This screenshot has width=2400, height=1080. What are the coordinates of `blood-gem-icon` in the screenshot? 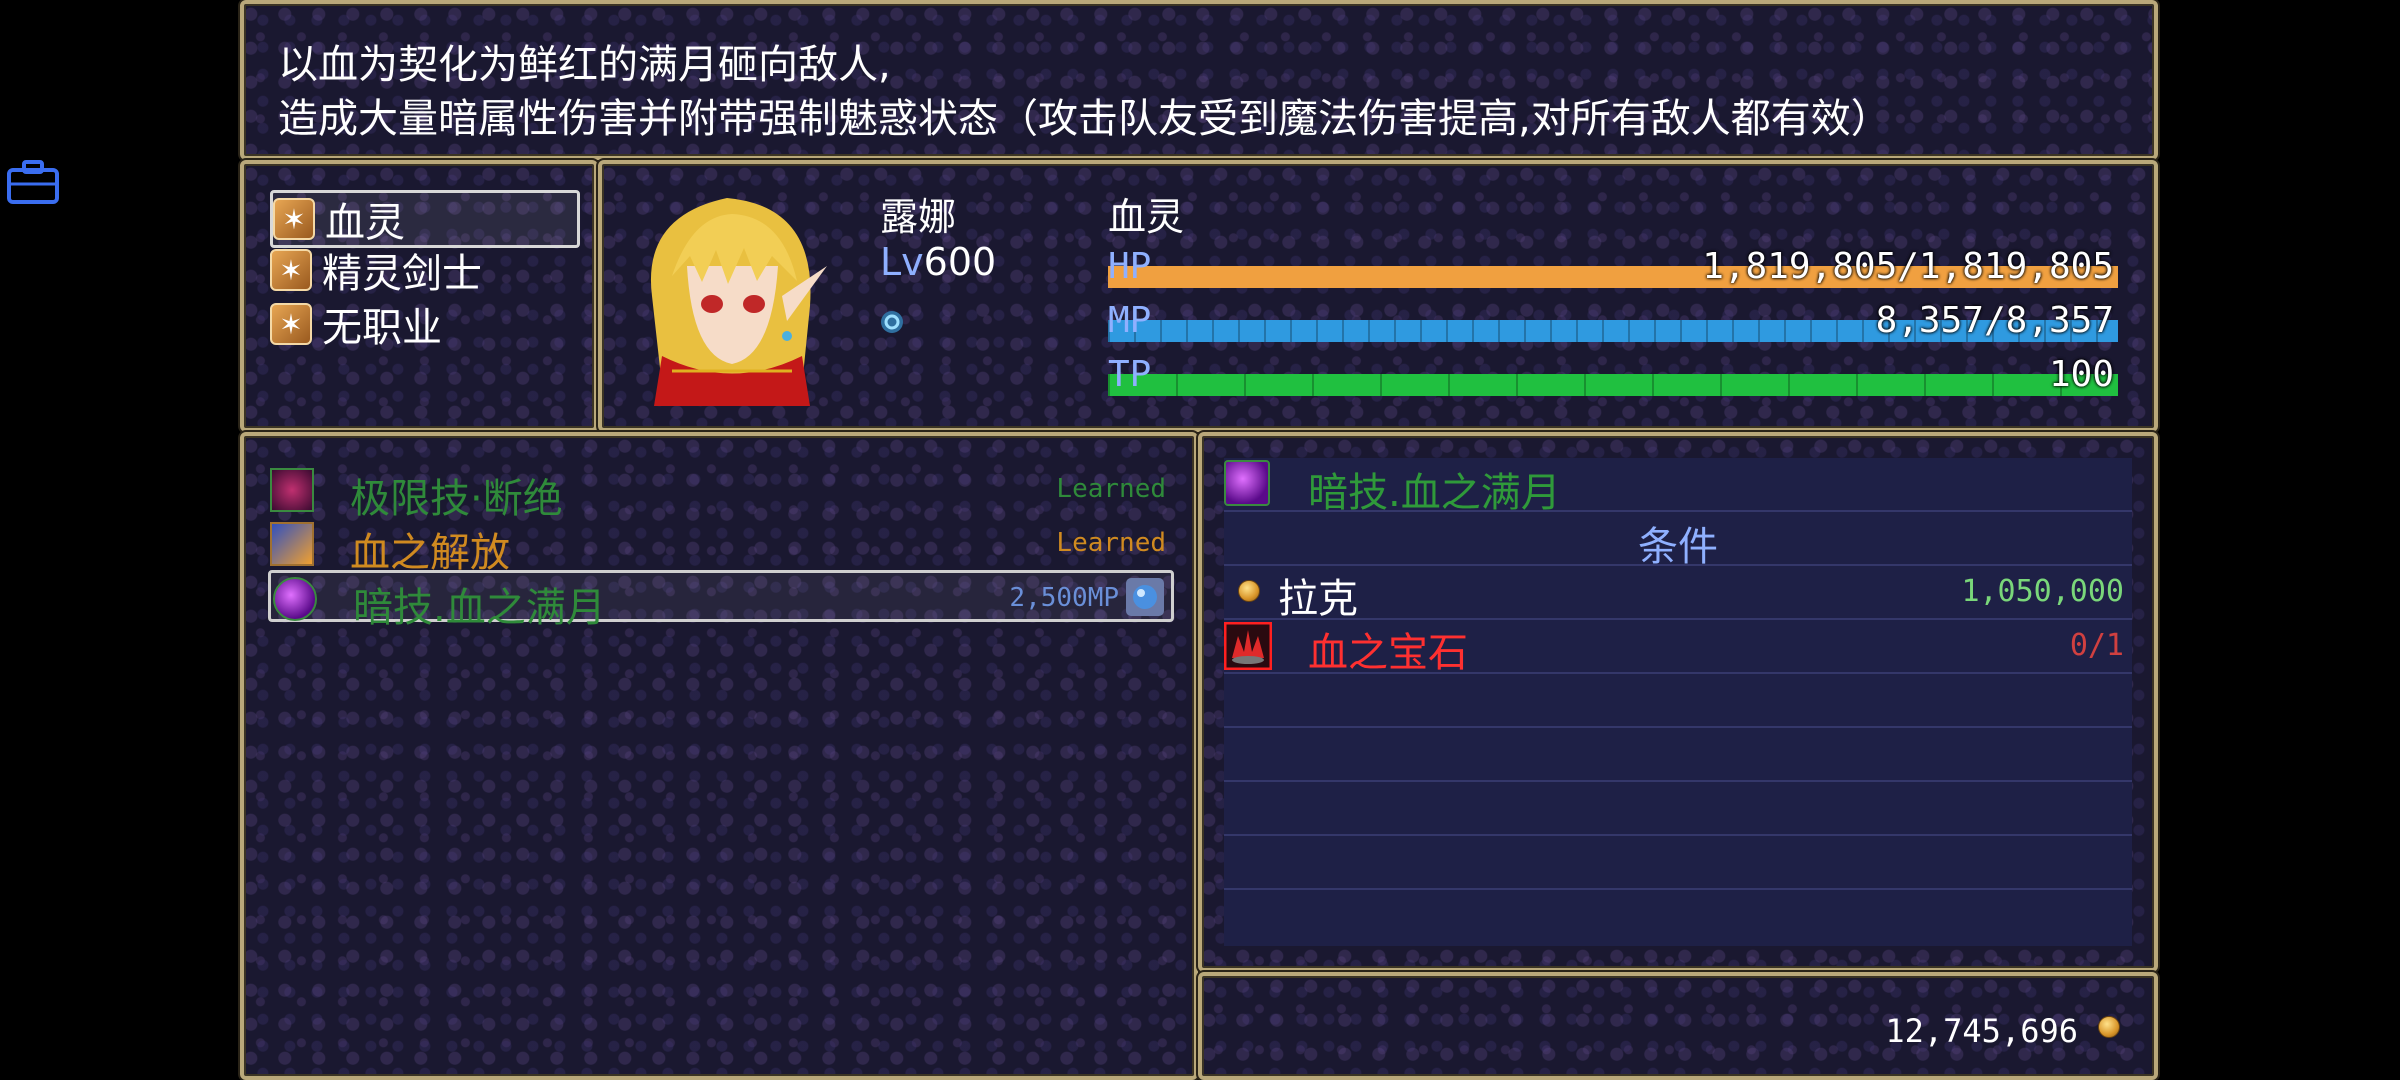 It's located at (1248, 646).